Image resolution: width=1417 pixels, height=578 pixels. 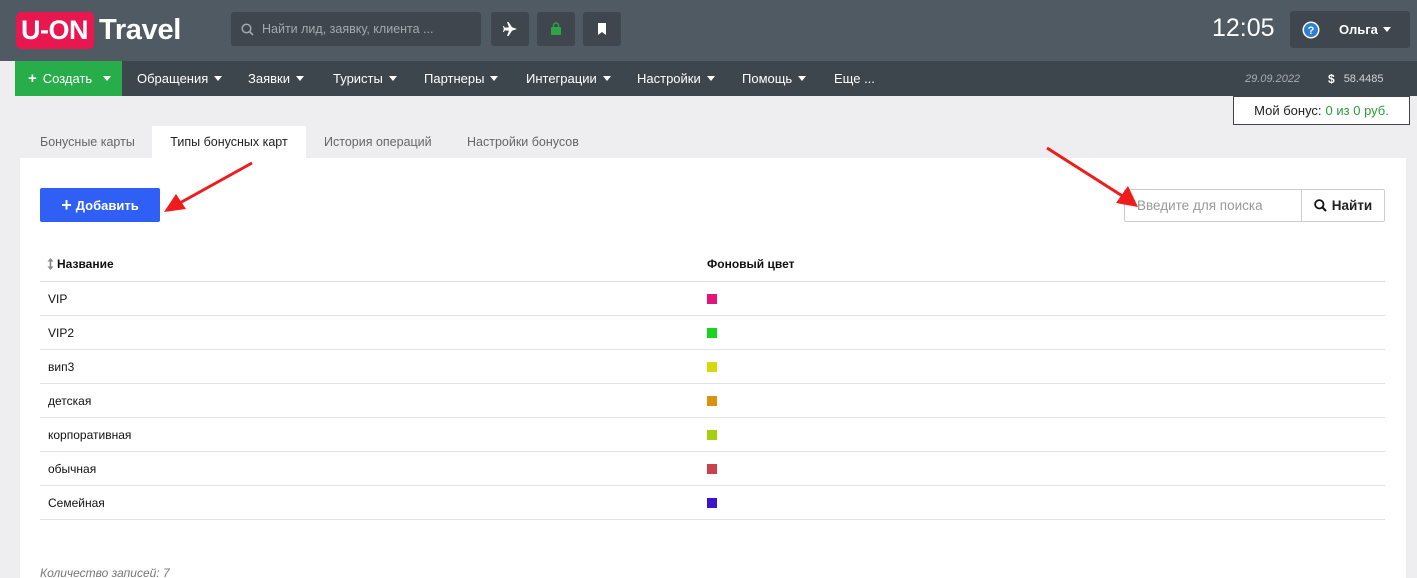 What do you see at coordinates (767, 78) in the screenshot?
I see `nav-item-label: Помощь` at bounding box center [767, 78].